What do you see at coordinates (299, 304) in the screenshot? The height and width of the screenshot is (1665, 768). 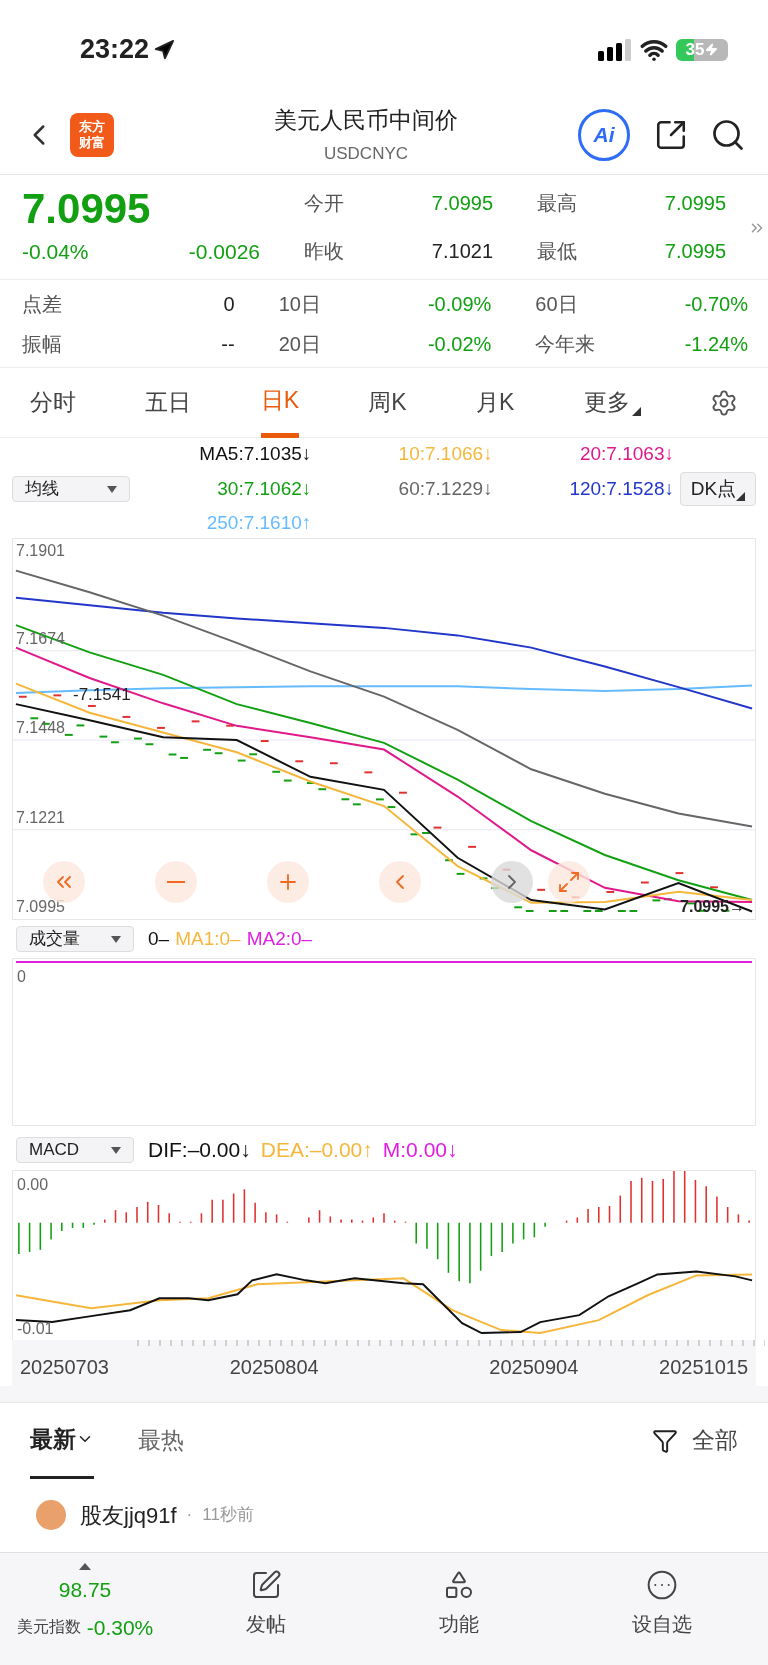 I see `stat-label: 10日` at bounding box center [299, 304].